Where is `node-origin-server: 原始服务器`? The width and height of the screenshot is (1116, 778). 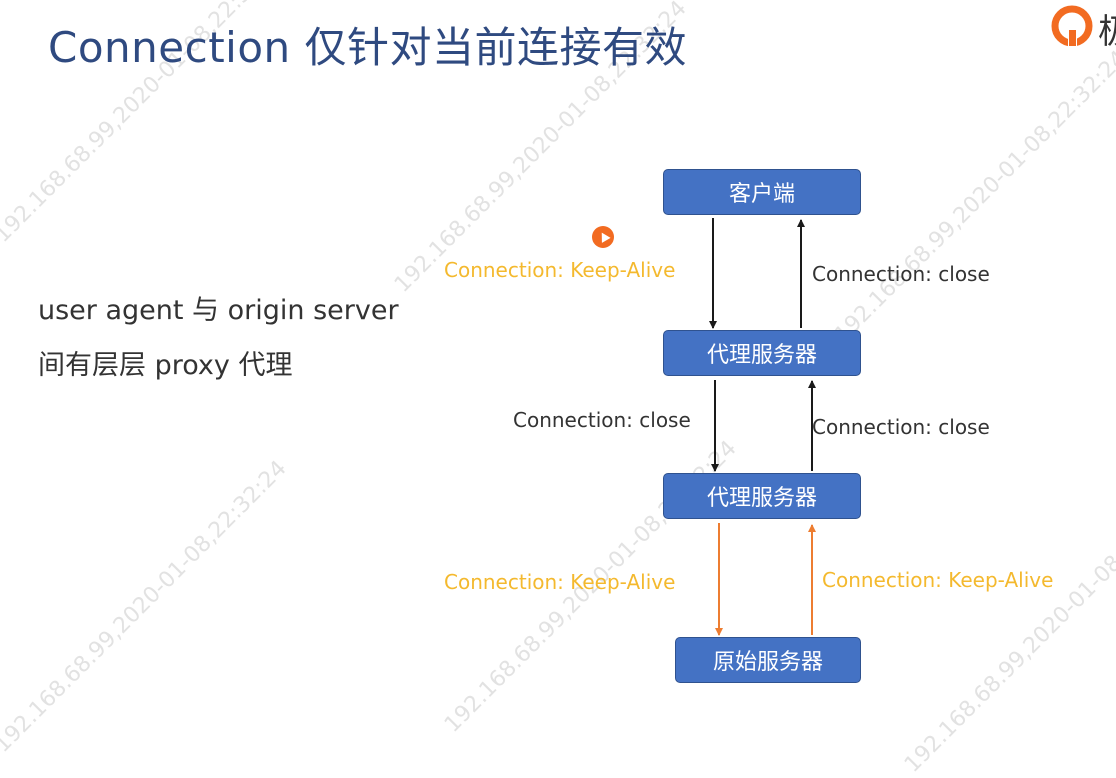
node-origin-server: 原始服务器 is located at coordinates (768, 660).